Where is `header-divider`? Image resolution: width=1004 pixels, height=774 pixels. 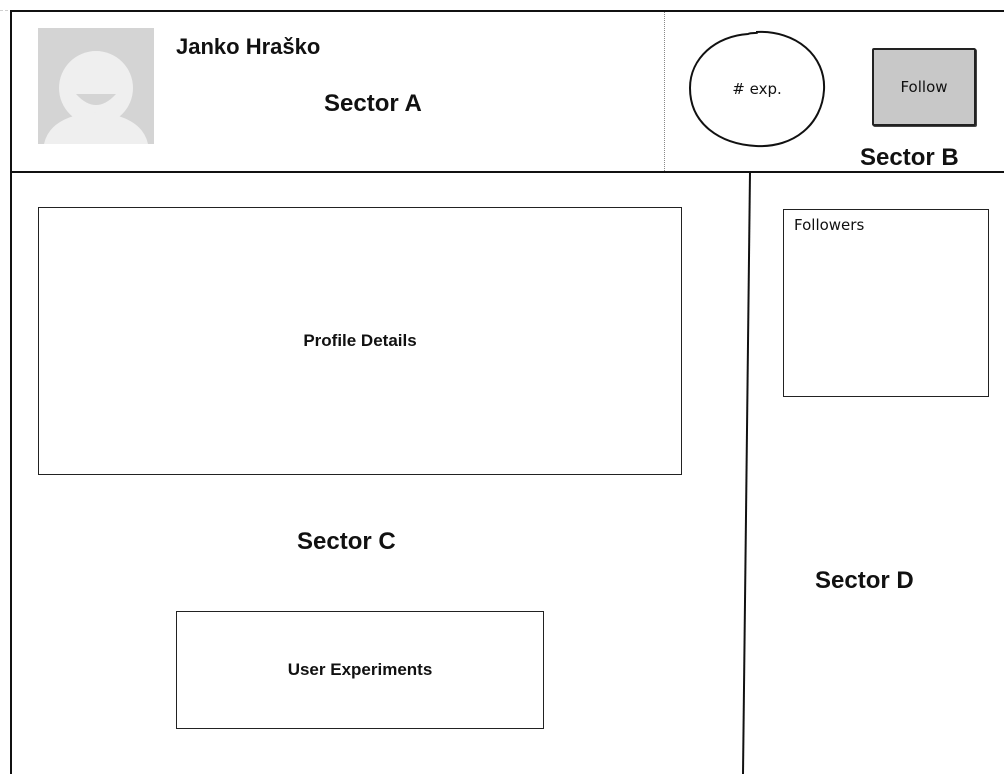 header-divider is located at coordinates (507, 172).